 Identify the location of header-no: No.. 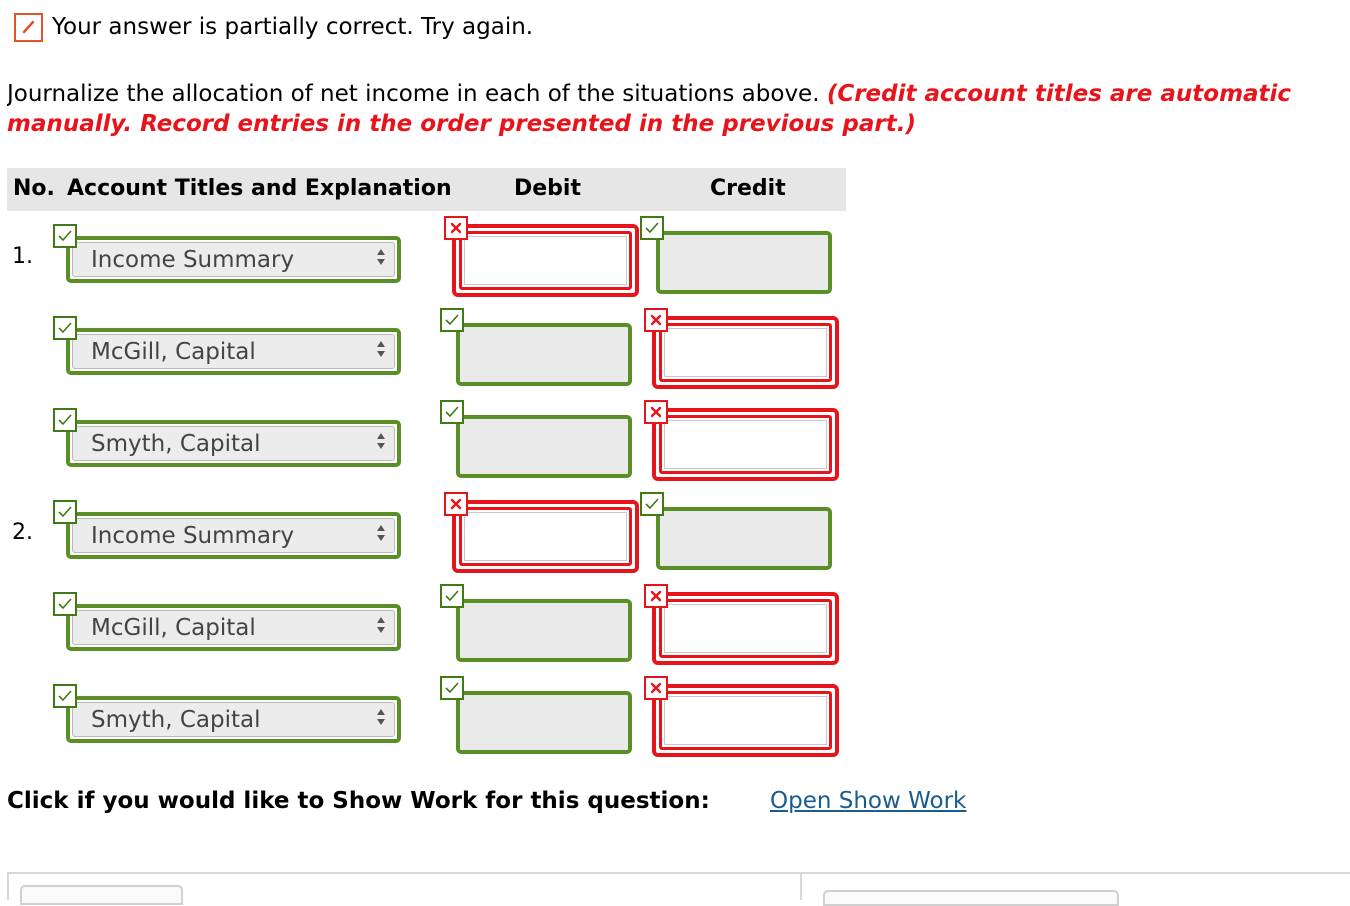
(34, 188).